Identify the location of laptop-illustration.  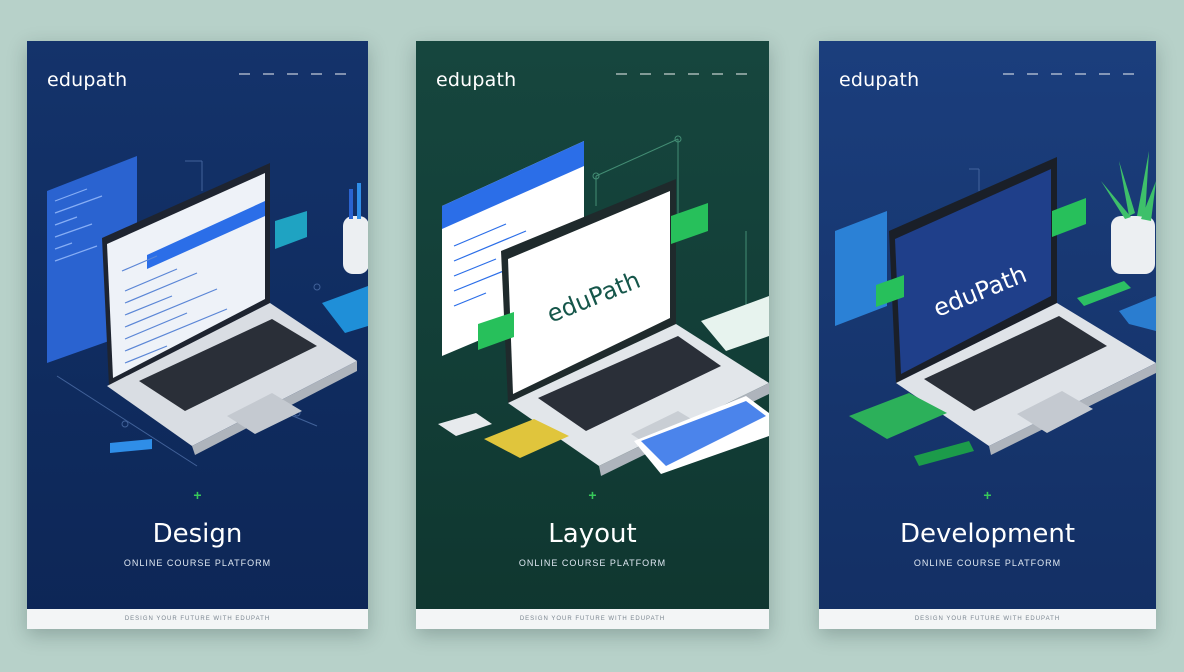
(207, 311).